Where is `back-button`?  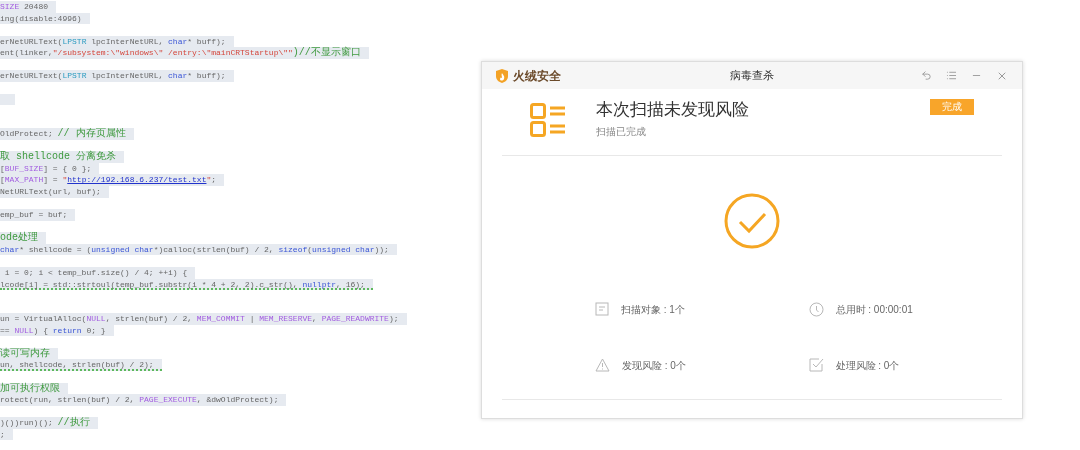
back-button is located at coordinates (926, 75).